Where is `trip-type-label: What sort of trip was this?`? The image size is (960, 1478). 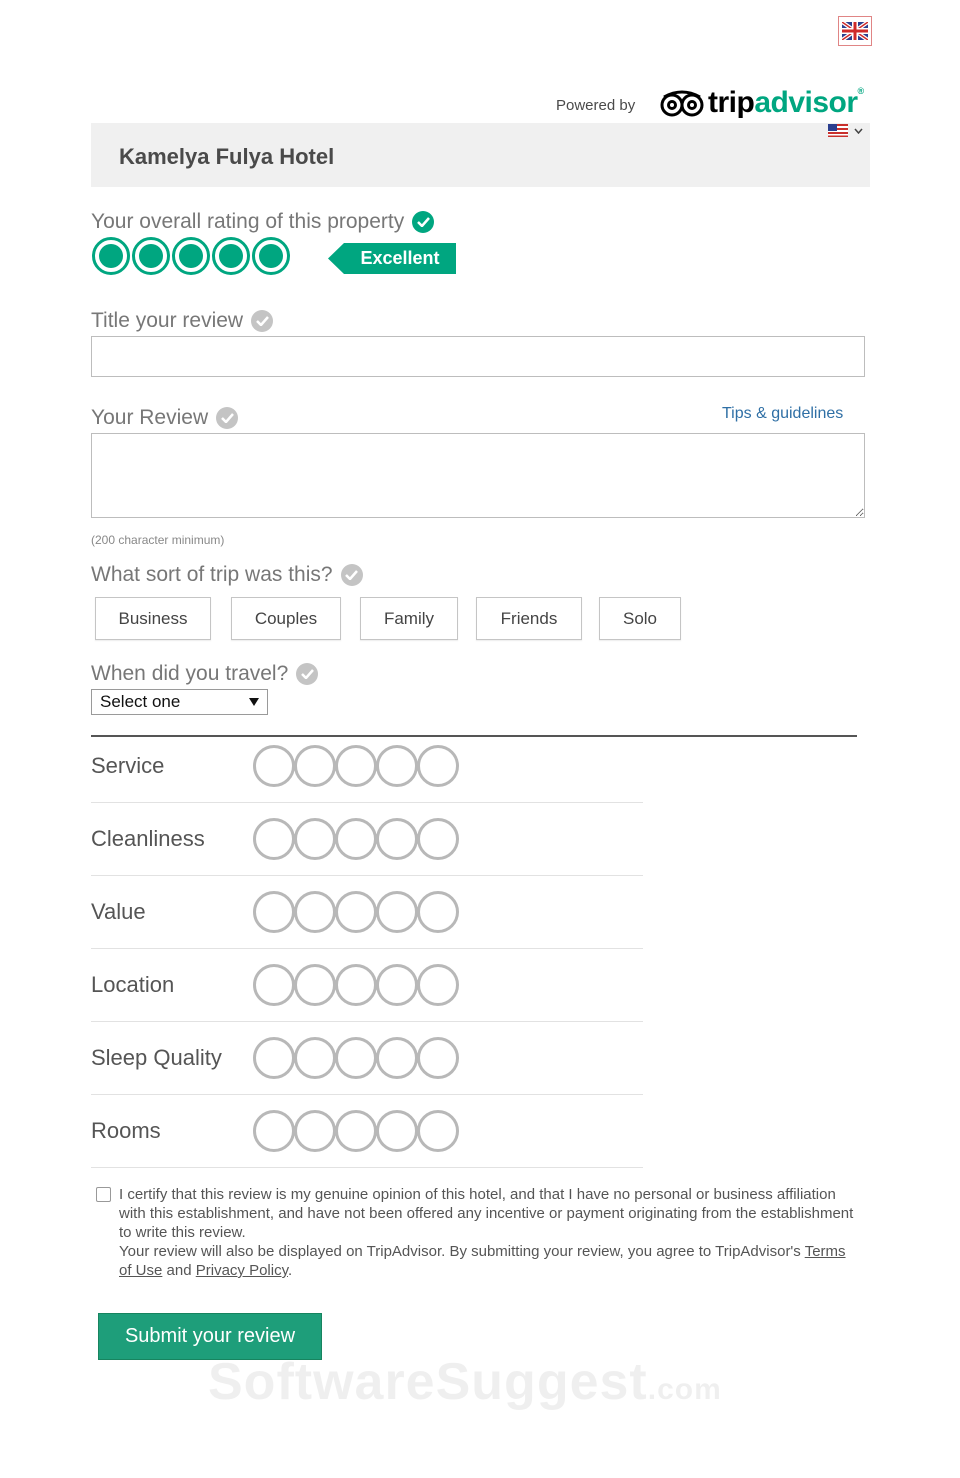
trip-type-label: What sort of trip was this? is located at coordinates (227, 575).